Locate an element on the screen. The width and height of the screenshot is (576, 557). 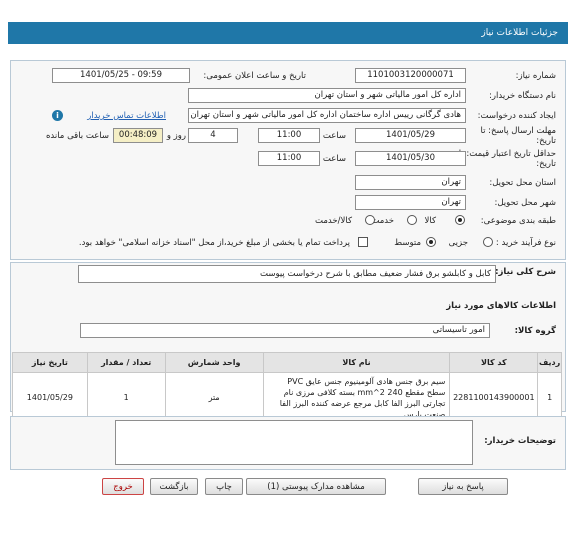
col-unit: واحد شمارش is located at coordinates (214, 362).